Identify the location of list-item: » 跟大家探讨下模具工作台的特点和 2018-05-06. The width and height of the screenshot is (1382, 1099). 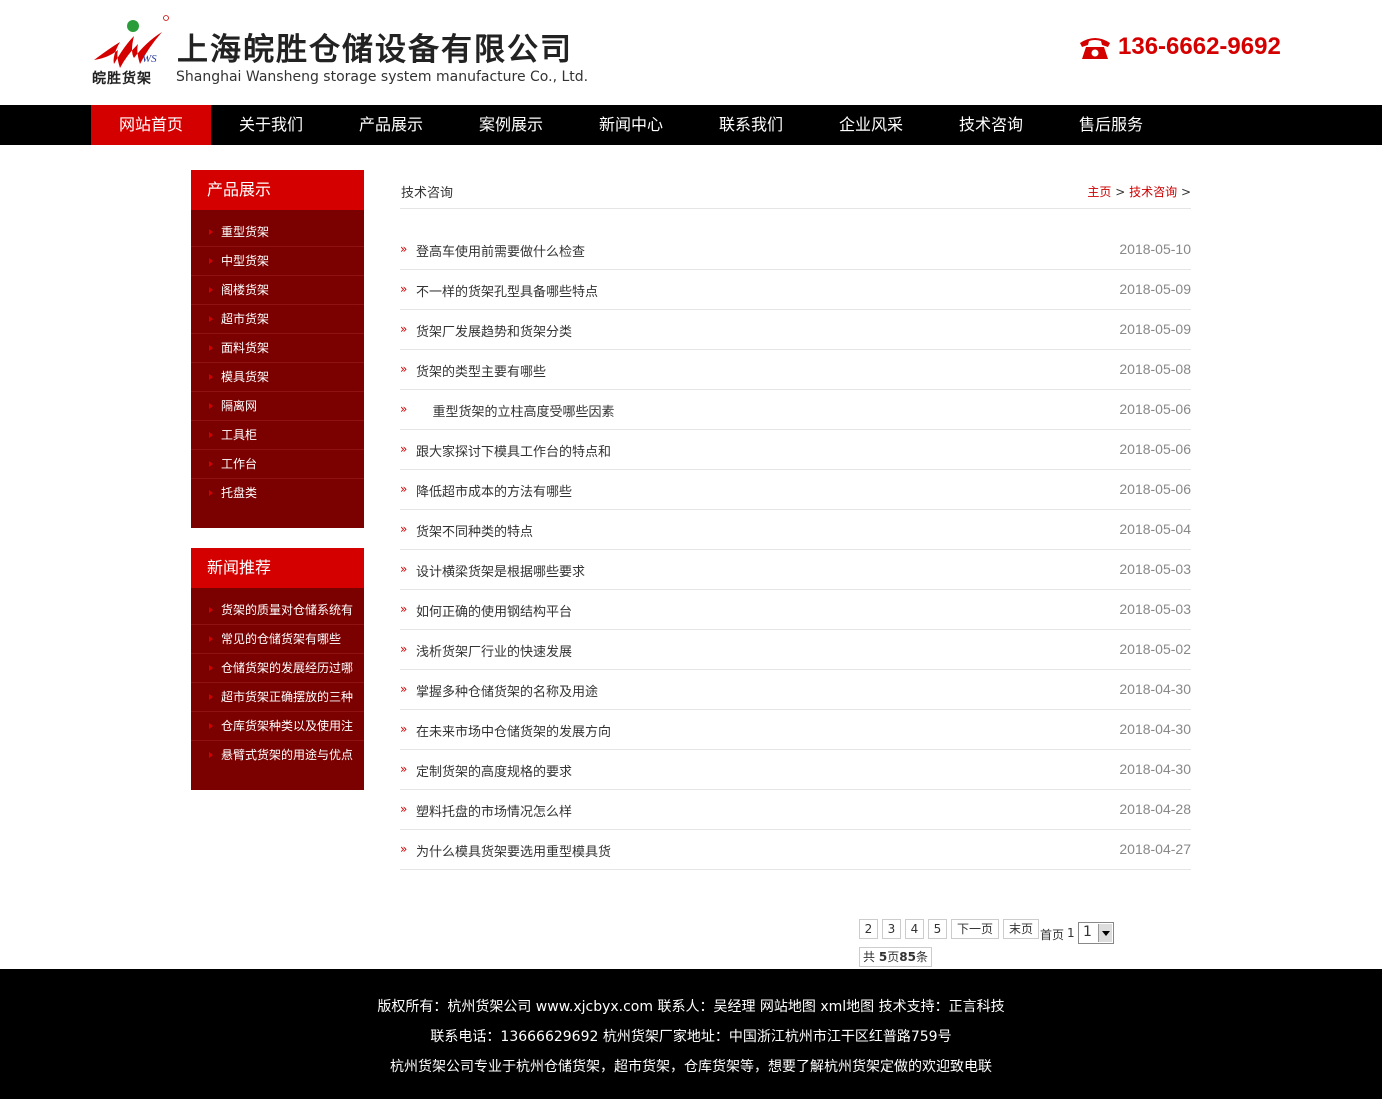
(795, 450).